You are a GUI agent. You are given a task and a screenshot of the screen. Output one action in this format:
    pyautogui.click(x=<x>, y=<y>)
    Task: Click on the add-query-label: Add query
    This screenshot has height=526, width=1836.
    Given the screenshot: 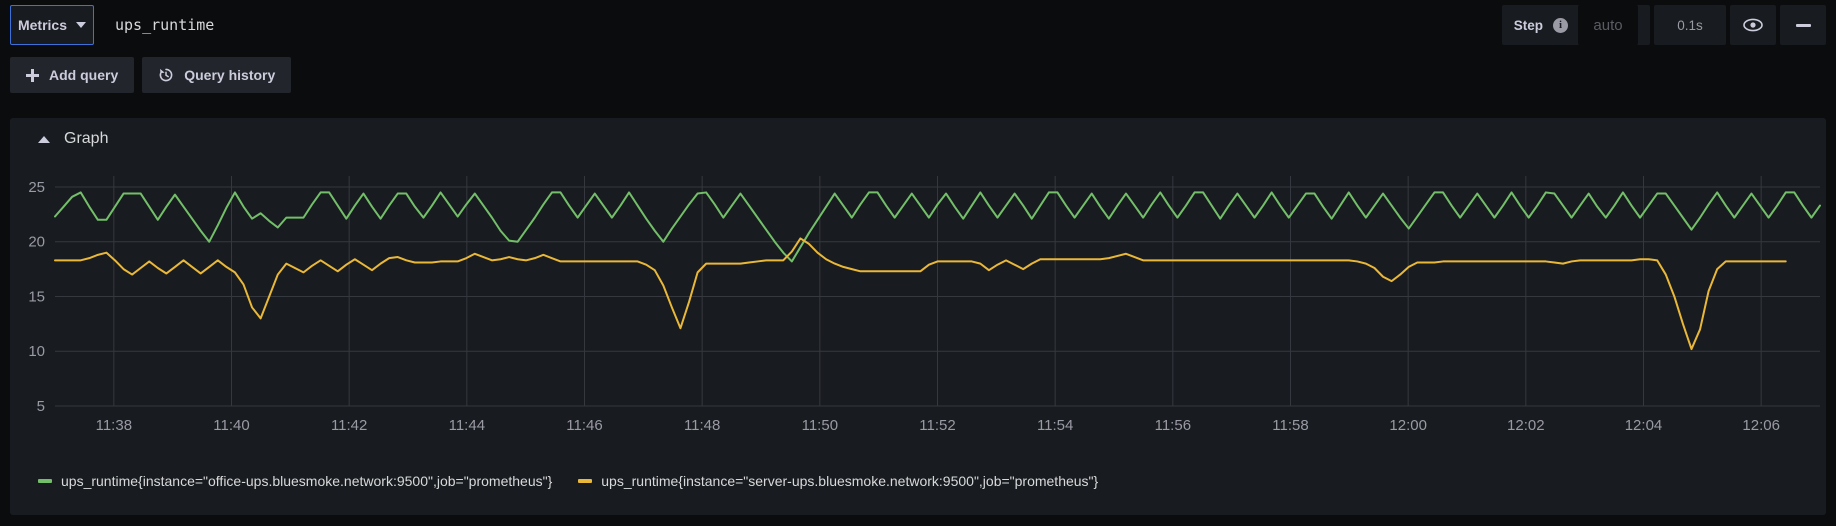 What is the action you would take?
    pyautogui.click(x=84, y=75)
    